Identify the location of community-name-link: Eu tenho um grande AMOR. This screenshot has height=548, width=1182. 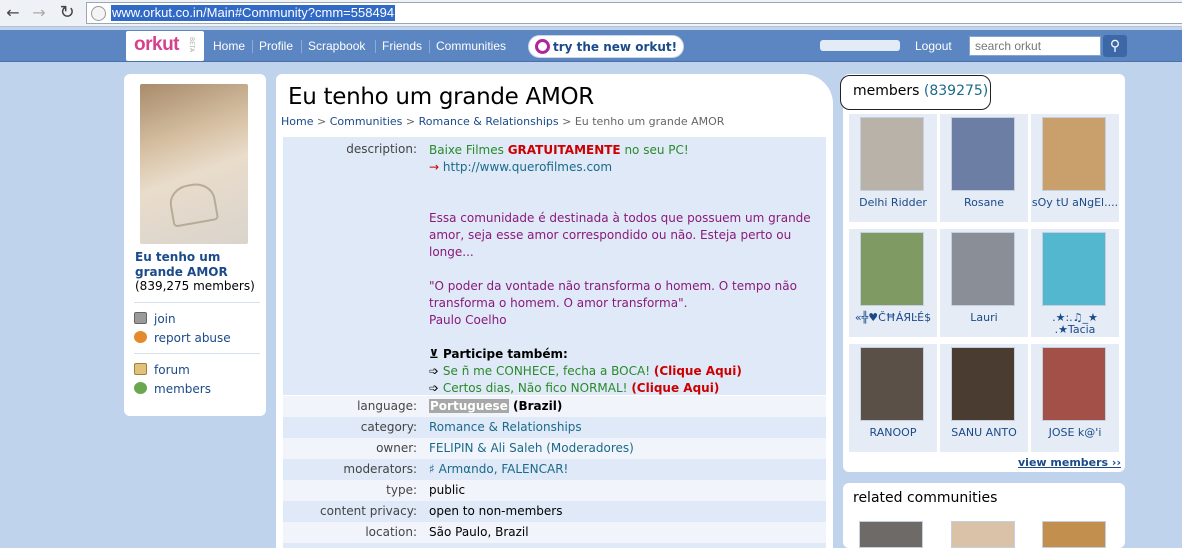
(197, 265).